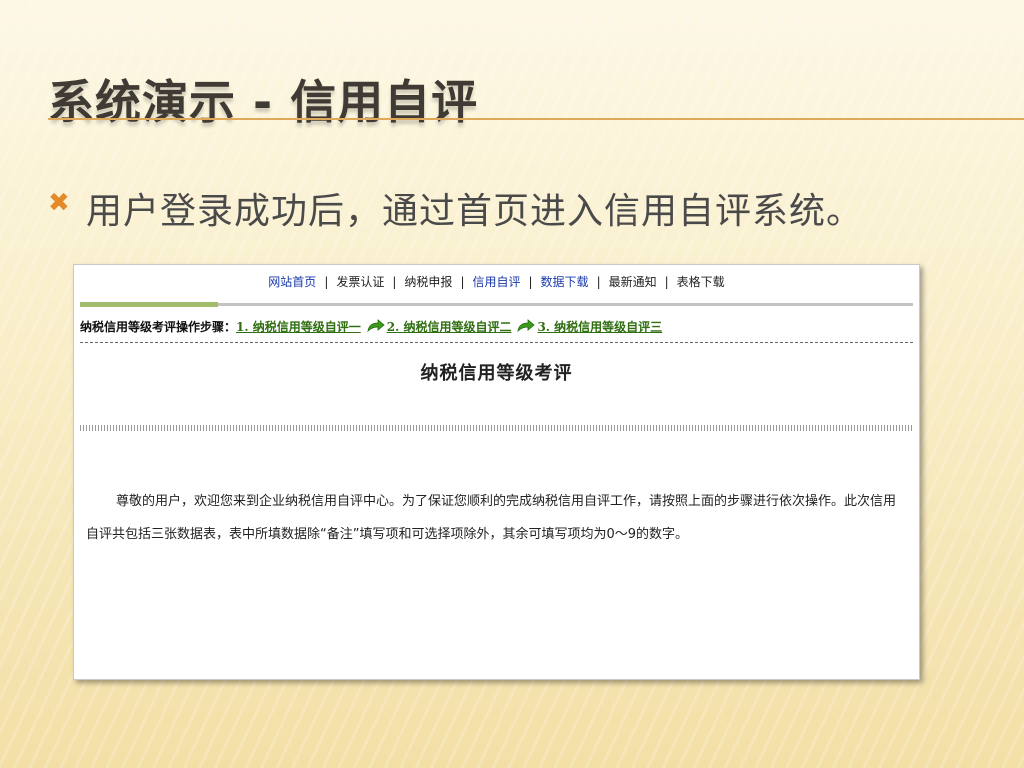 The width and height of the screenshot is (1024, 768). Describe the element at coordinates (149, 304) in the screenshot. I see `progress-band` at that location.